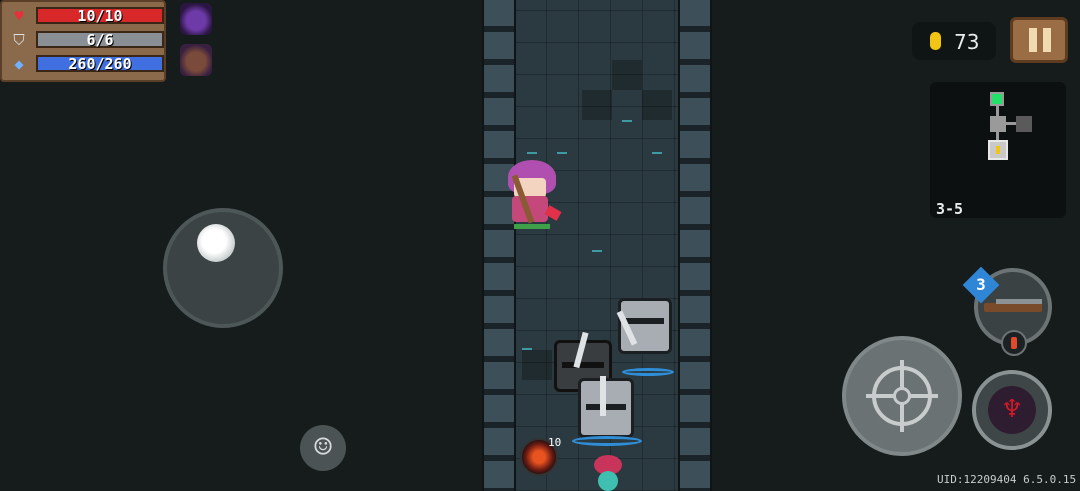  I want to click on floor-label: 3-5, so click(950, 209).